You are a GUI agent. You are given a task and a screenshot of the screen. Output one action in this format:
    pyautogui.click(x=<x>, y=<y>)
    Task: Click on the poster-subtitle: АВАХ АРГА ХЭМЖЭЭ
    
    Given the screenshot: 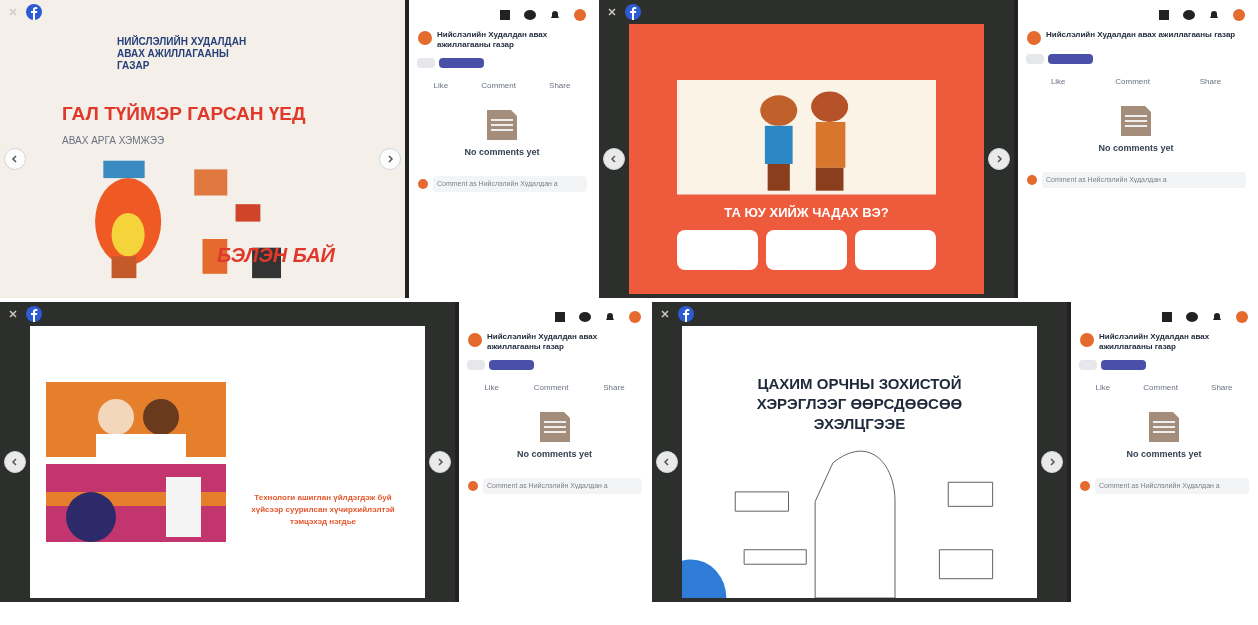 What is the action you would take?
    pyautogui.click(x=114, y=140)
    